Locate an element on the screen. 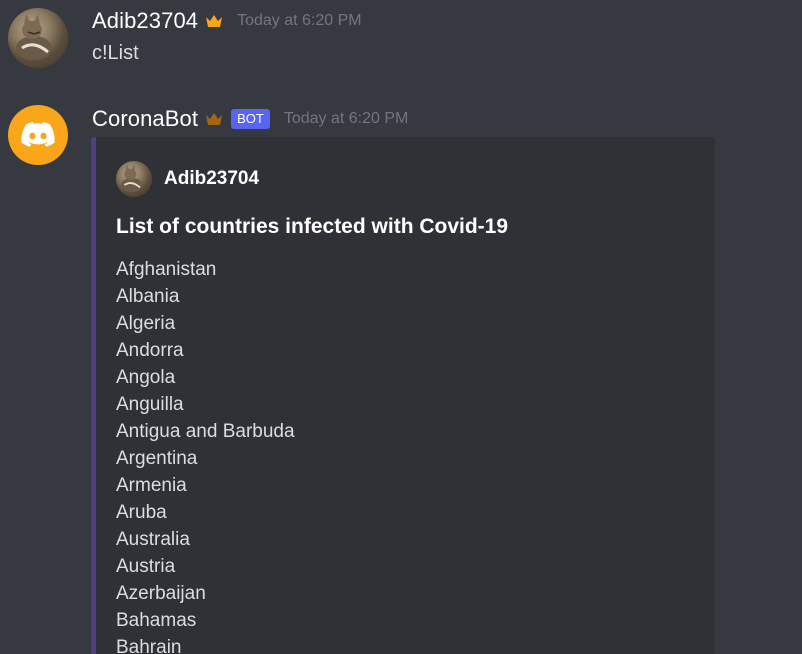 This screenshot has height=654, width=802. list-item: Armenia is located at coordinates (151, 485).